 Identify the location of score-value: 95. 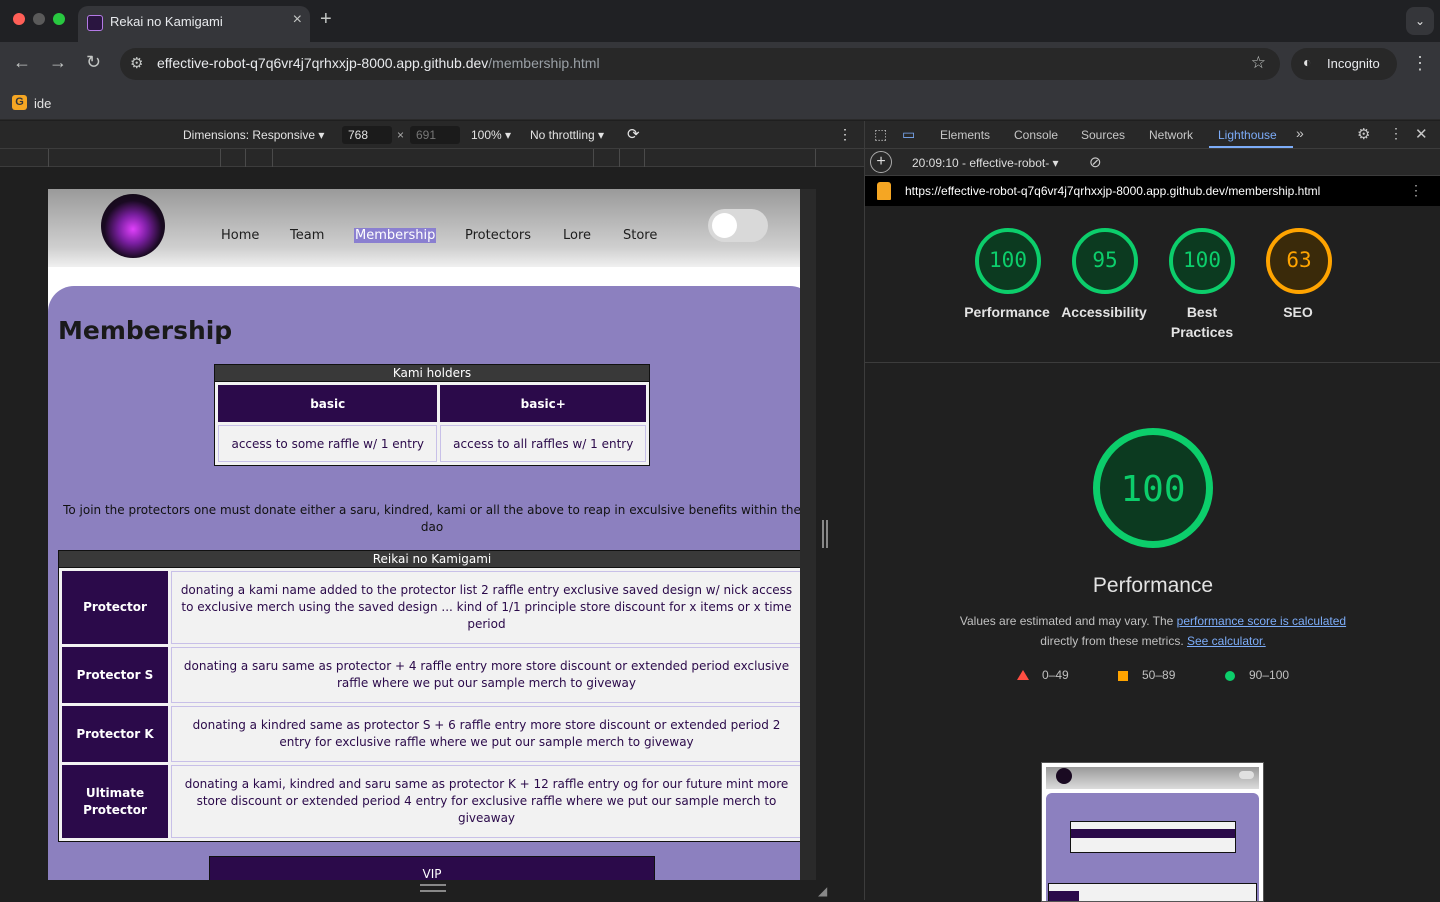
(1105, 260).